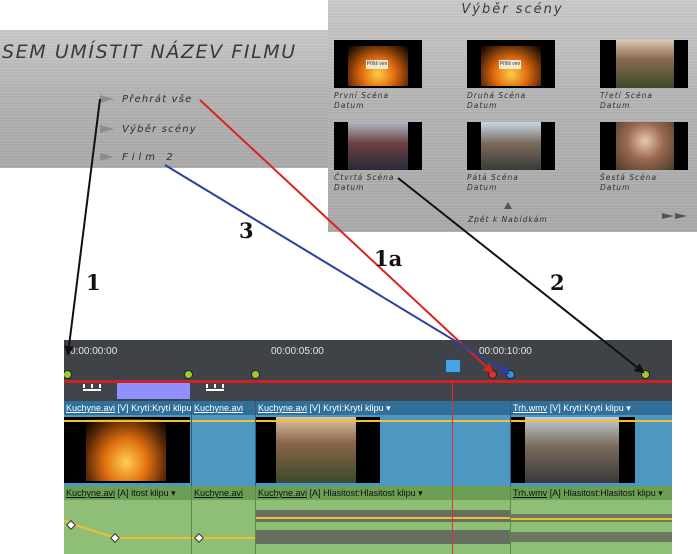  I want to click on connector-1-label: 1, so click(93, 282).